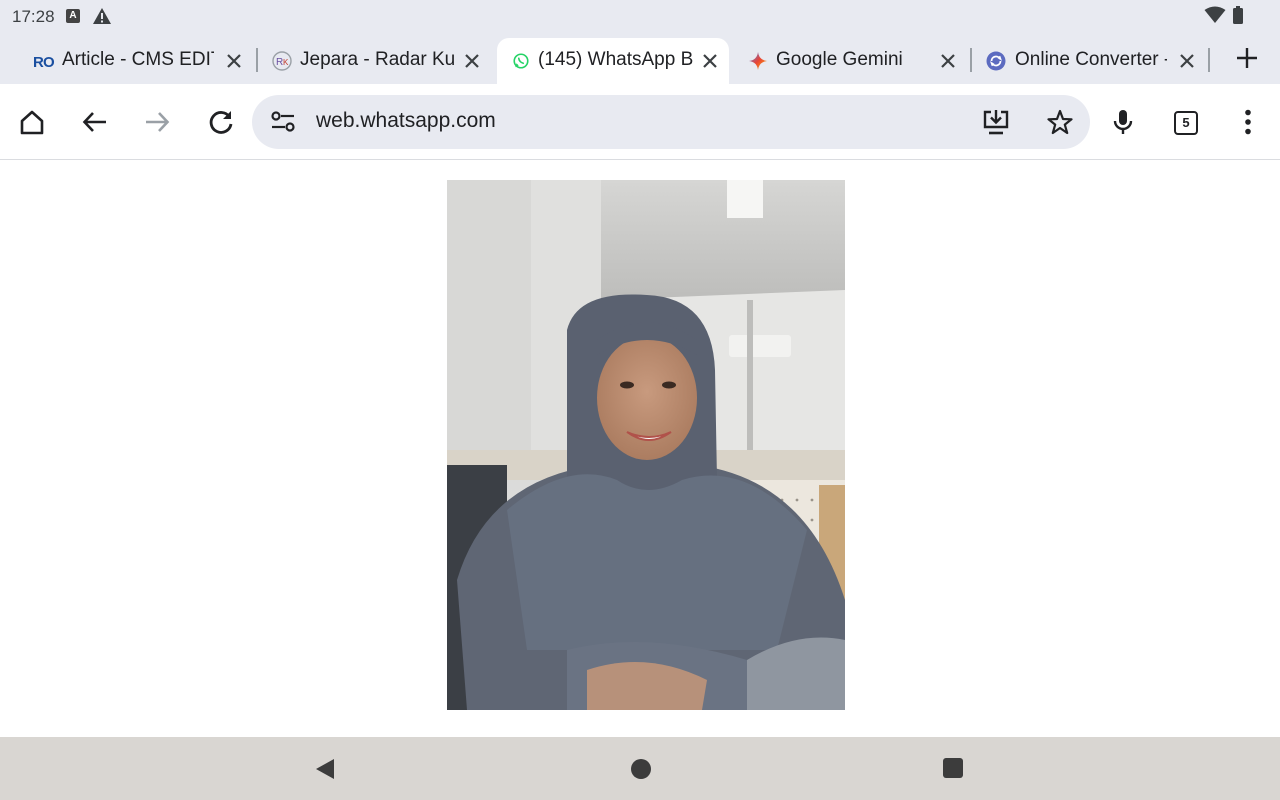  Describe the element at coordinates (1186, 123) in the screenshot. I see `tab-switcher-button: 5` at that location.